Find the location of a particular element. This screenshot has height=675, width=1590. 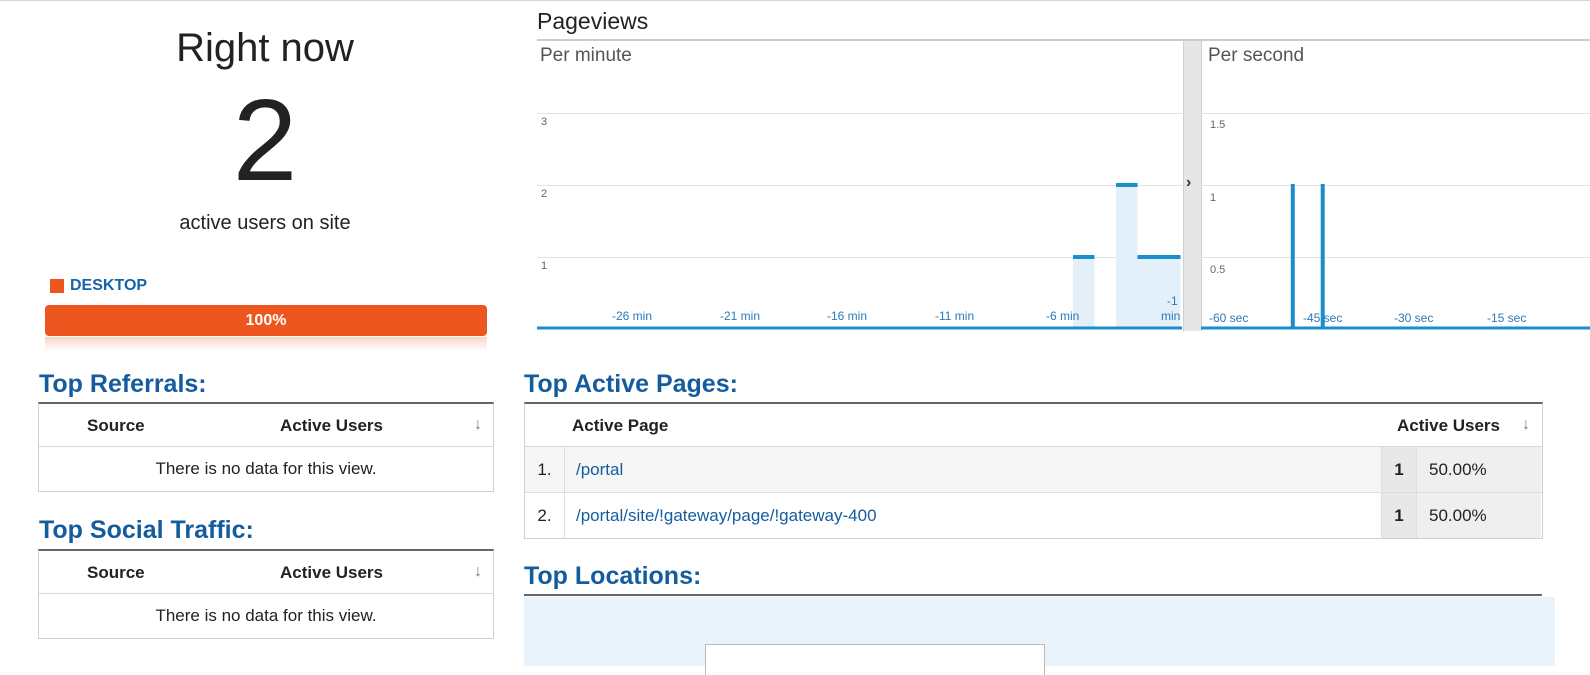

x-tick: -45 sec is located at coordinates (1323, 318).